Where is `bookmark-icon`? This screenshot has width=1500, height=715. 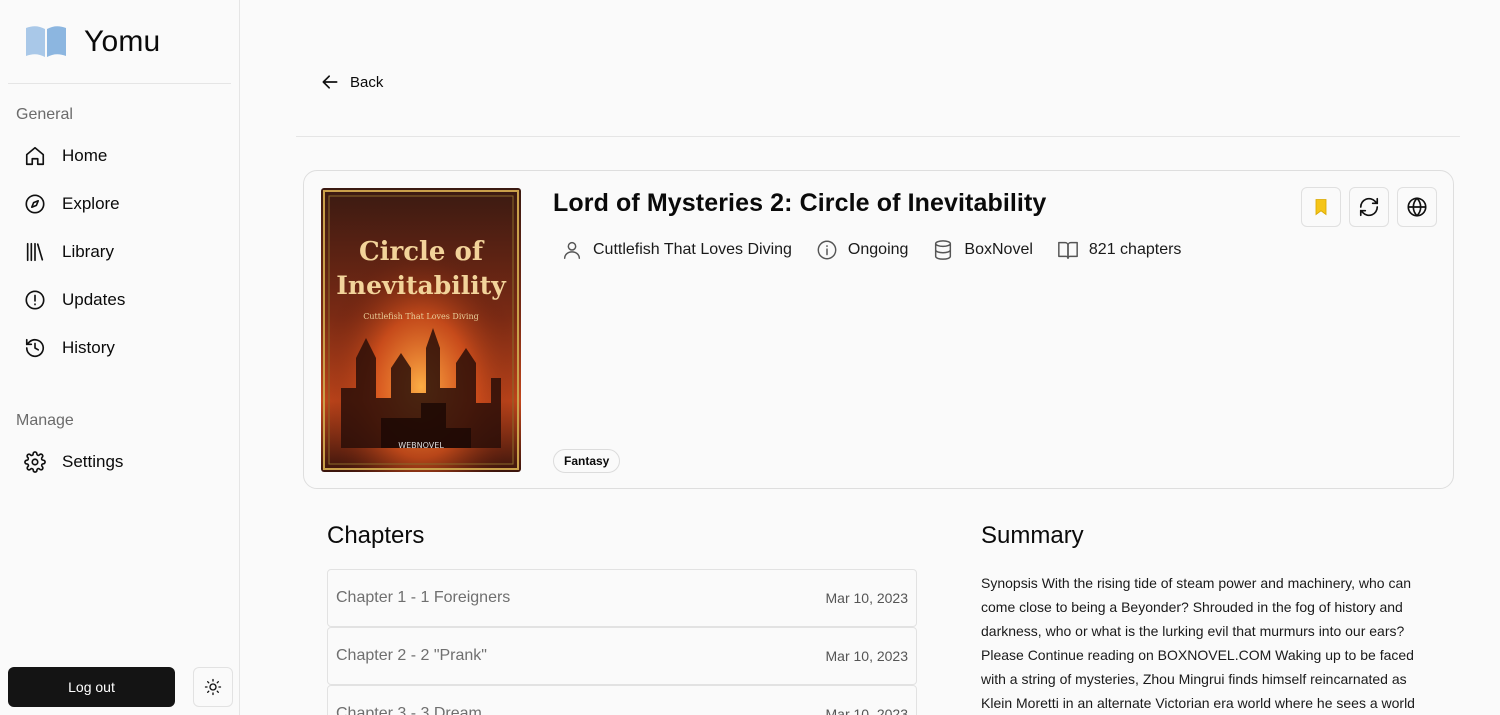 bookmark-icon is located at coordinates (1321, 207).